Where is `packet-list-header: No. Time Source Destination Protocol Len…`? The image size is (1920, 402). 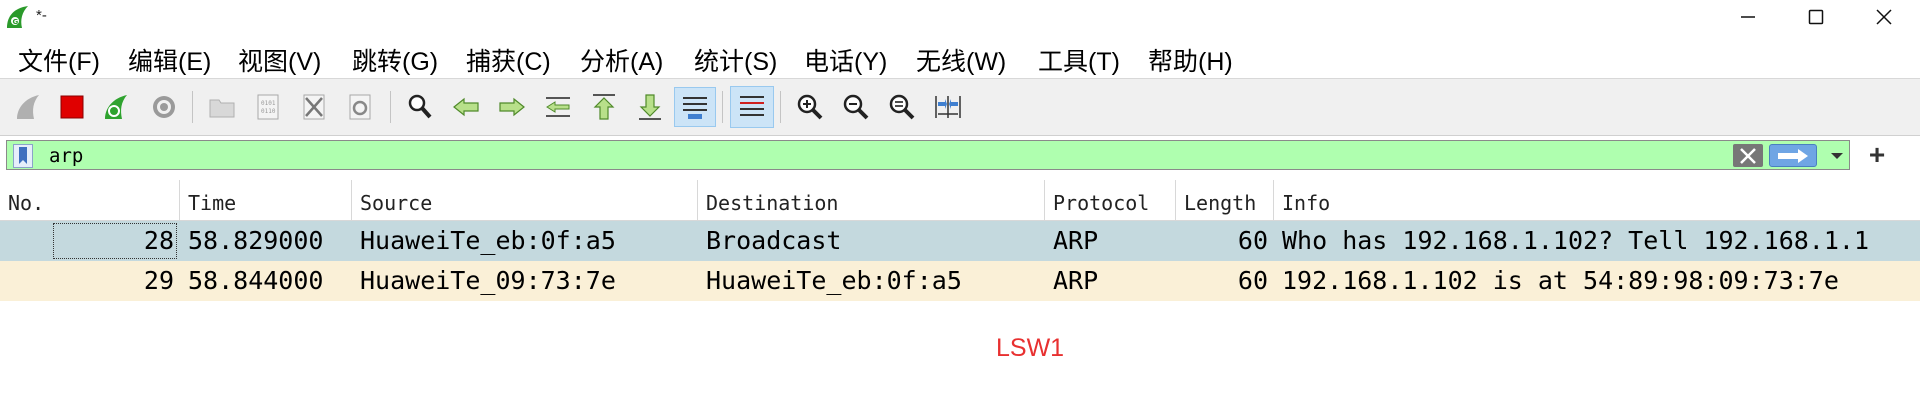 packet-list-header: No. Time Source Destination Protocol Len… is located at coordinates (960, 200).